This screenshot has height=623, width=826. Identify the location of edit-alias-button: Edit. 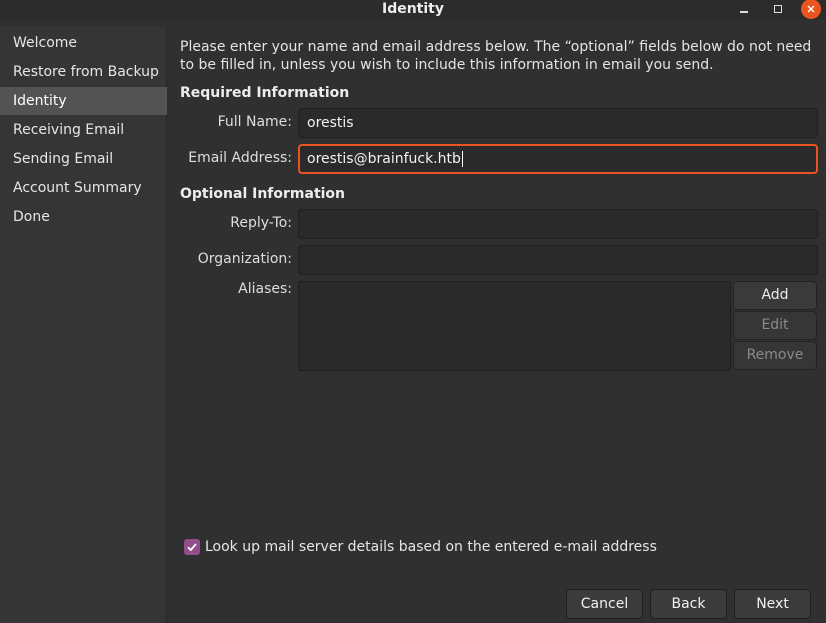
(775, 325).